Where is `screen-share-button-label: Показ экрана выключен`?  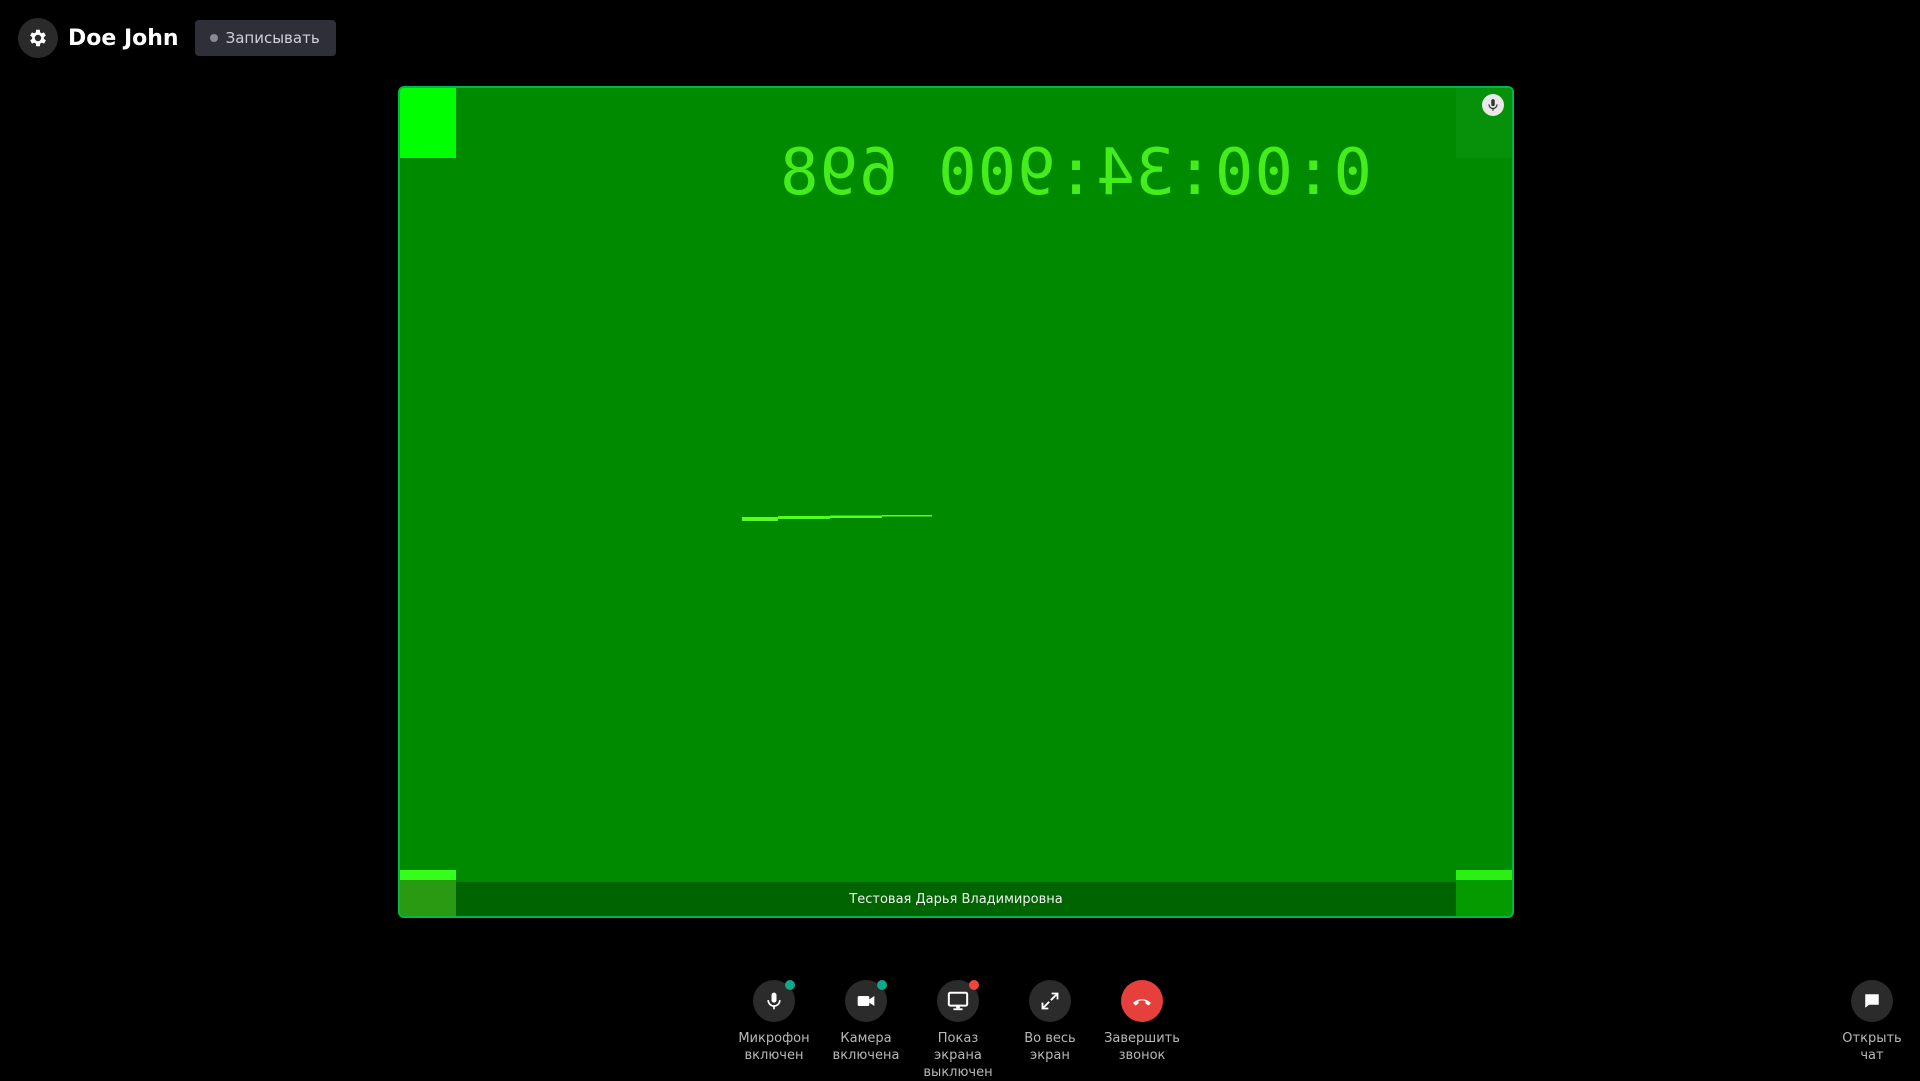
screen-share-button-label: Показ экрана выключен is located at coordinates (958, 1055).